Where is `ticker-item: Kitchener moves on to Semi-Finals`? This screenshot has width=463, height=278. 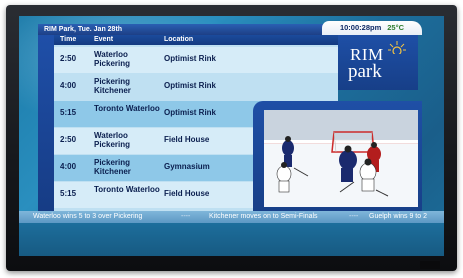 ticker-item: Kitchener moves on to Semi-Finals is located at coordinates (263, 216).